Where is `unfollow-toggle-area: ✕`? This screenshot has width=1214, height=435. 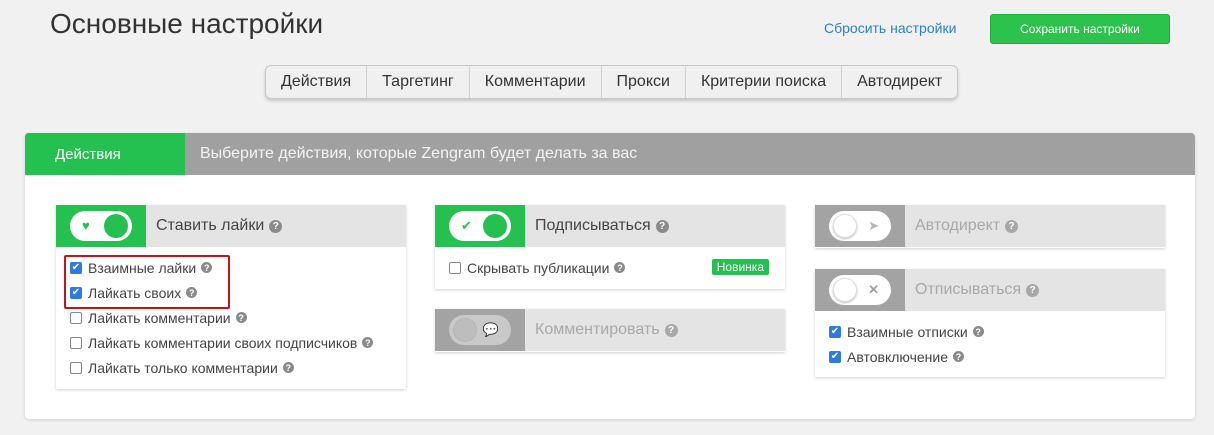 unfollow-toggle-area: ✕ is located at coordinates (860, 290).